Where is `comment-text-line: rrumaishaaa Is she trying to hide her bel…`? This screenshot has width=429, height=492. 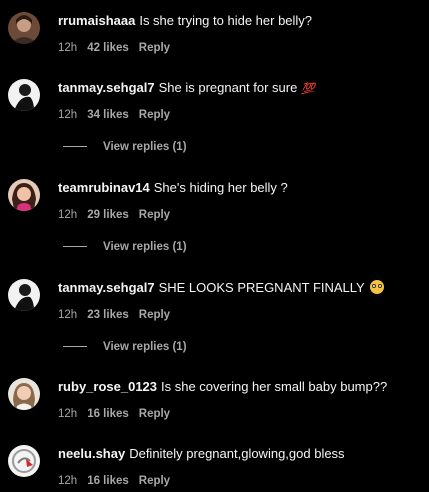
comment-text-line: rrumaishaaa Is she trying to hide her bel… is located at coordinates (240, 21).